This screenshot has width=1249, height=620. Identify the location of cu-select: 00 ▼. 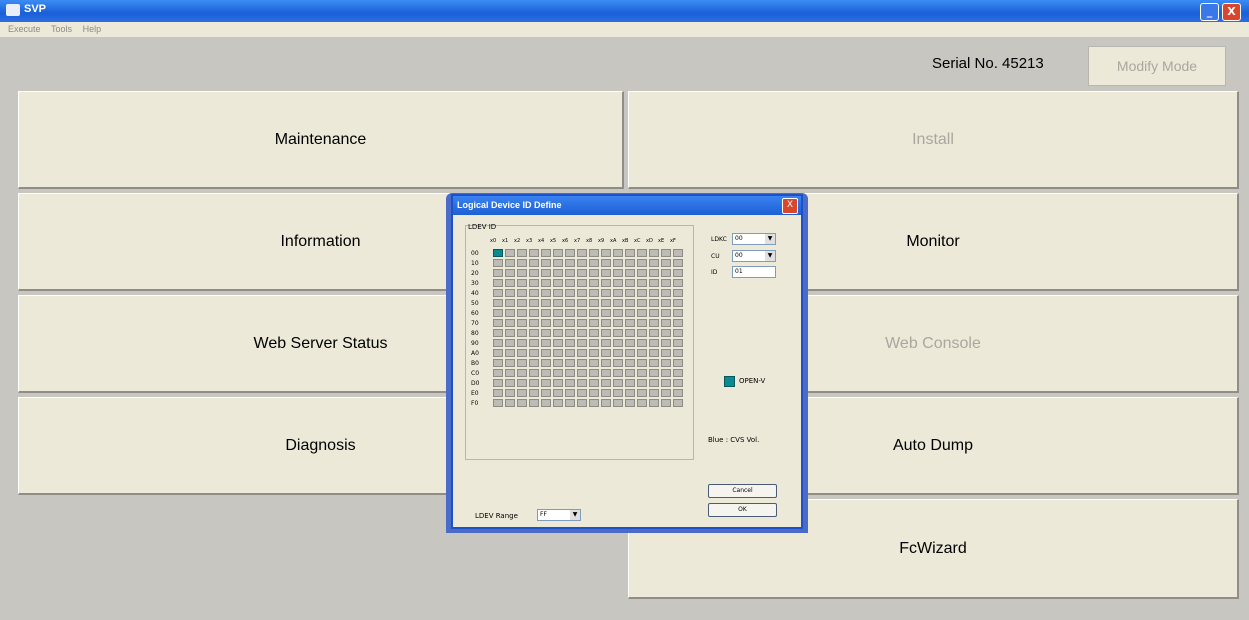
(754, 256).